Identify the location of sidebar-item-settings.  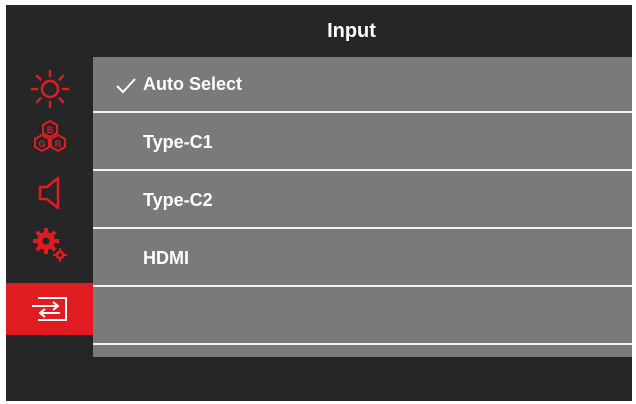
(49, 245).